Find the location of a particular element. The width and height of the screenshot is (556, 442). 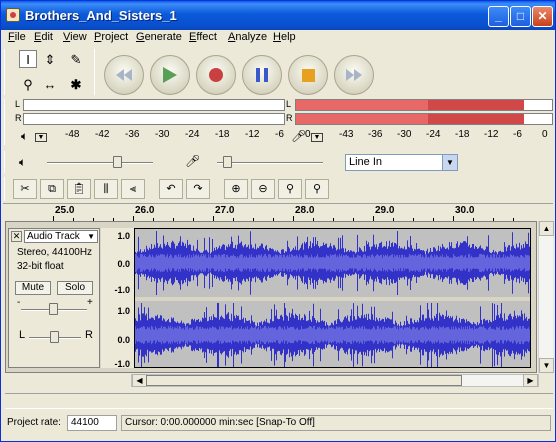

timeline-ruler: 25.0 26.0 27.0 28.0 29.0 30.0 is located at coordinates (278, 212).